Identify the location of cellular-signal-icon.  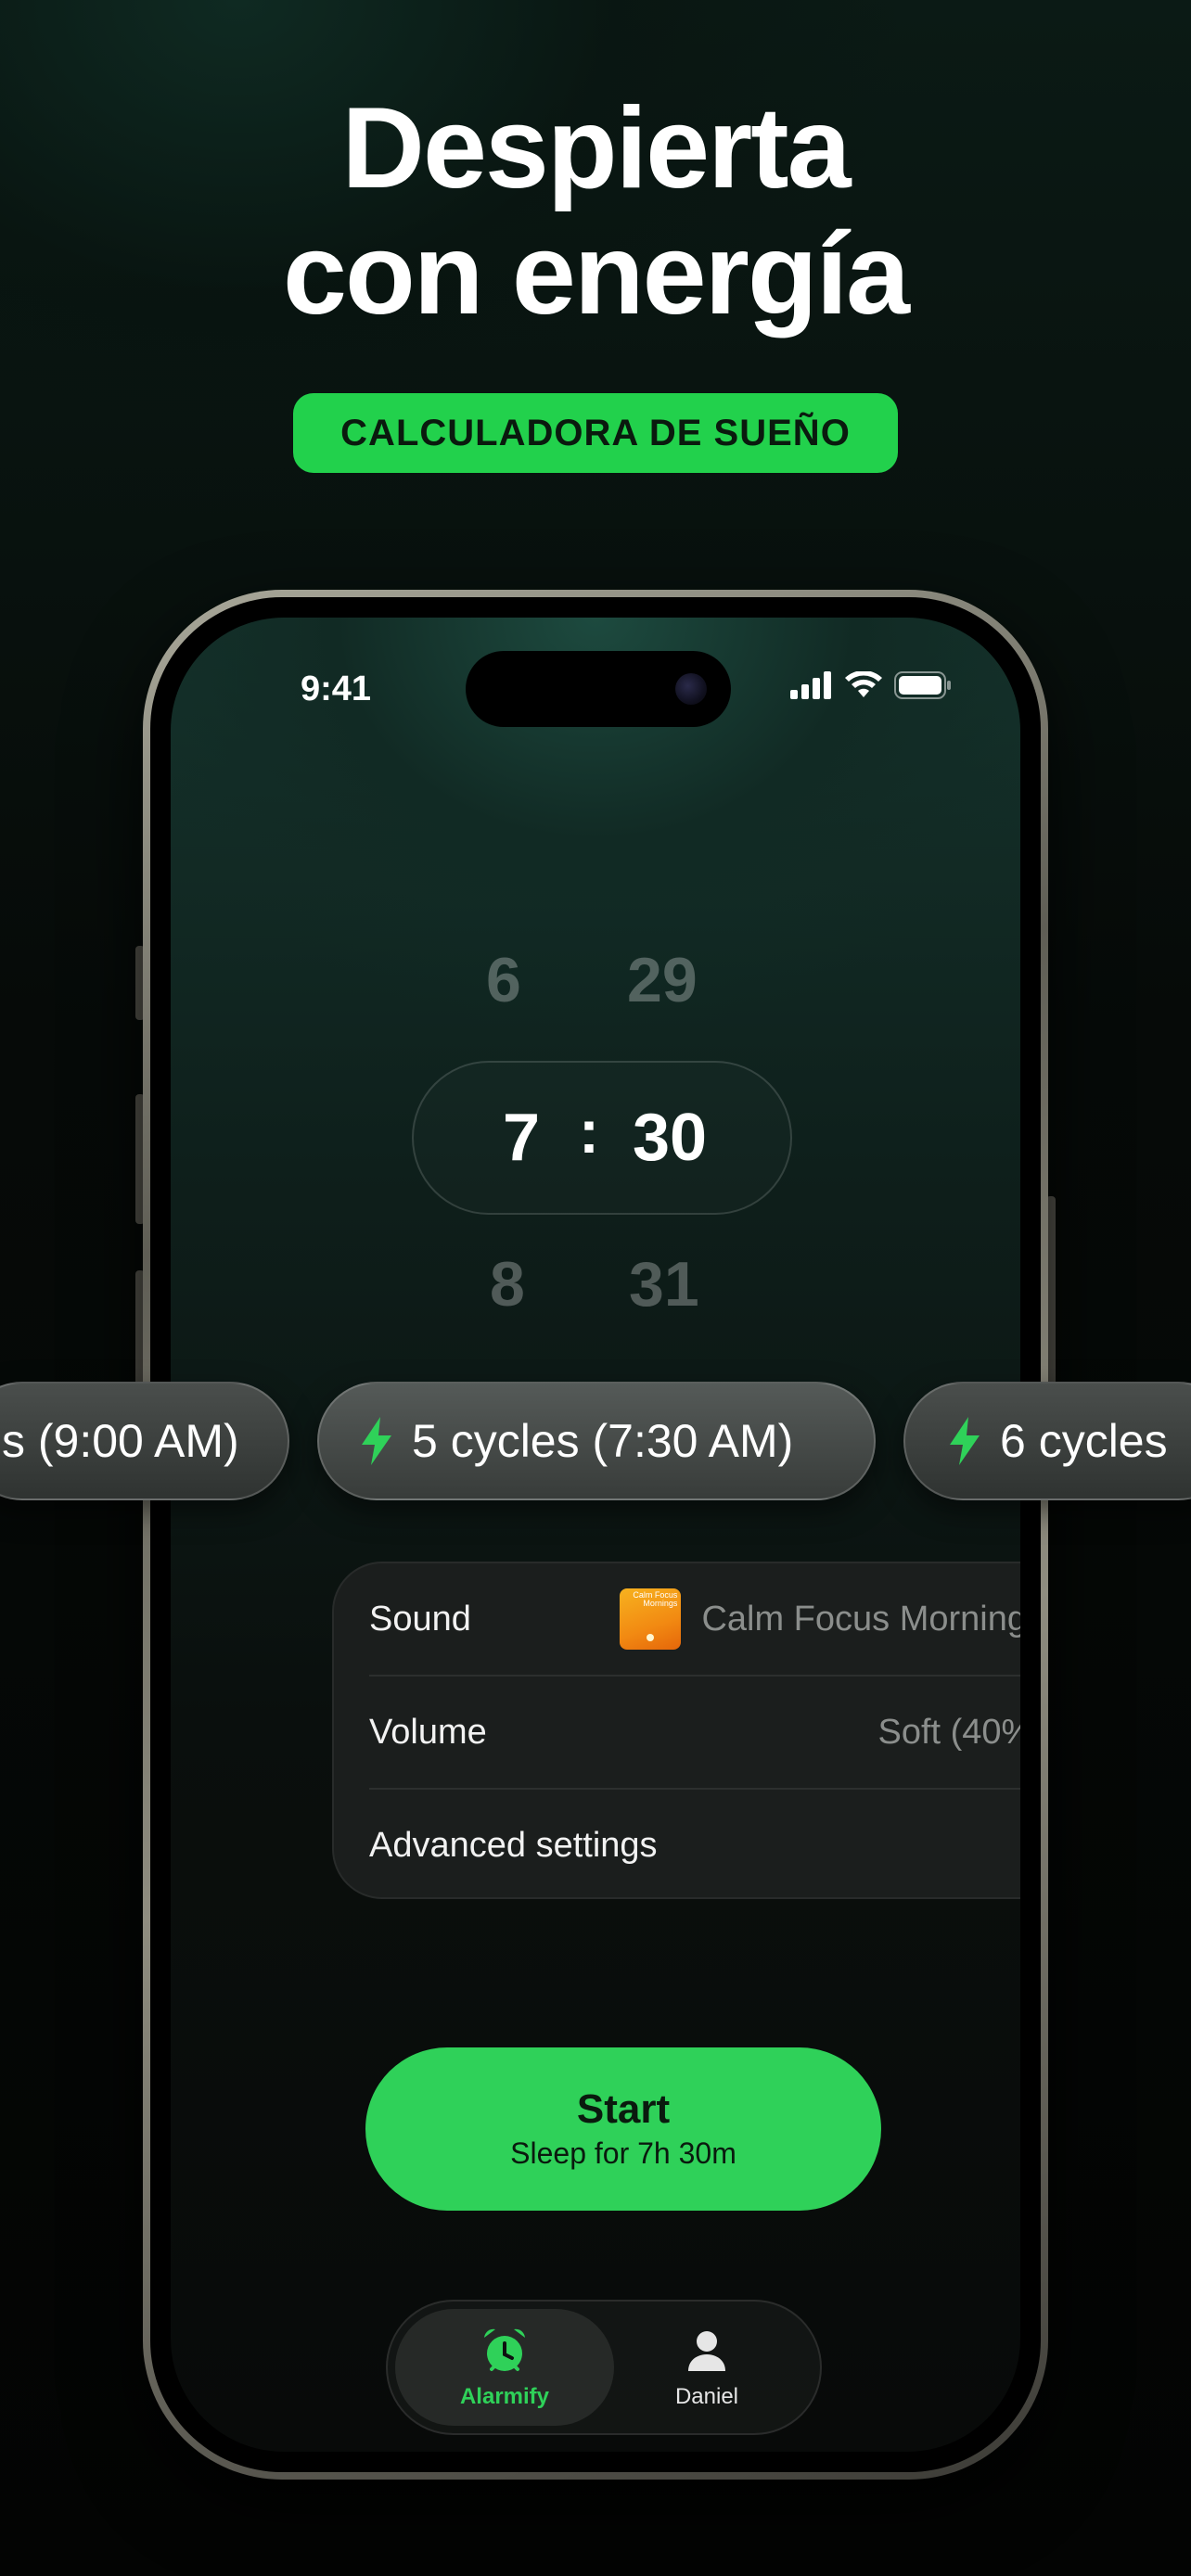
(810, 685).